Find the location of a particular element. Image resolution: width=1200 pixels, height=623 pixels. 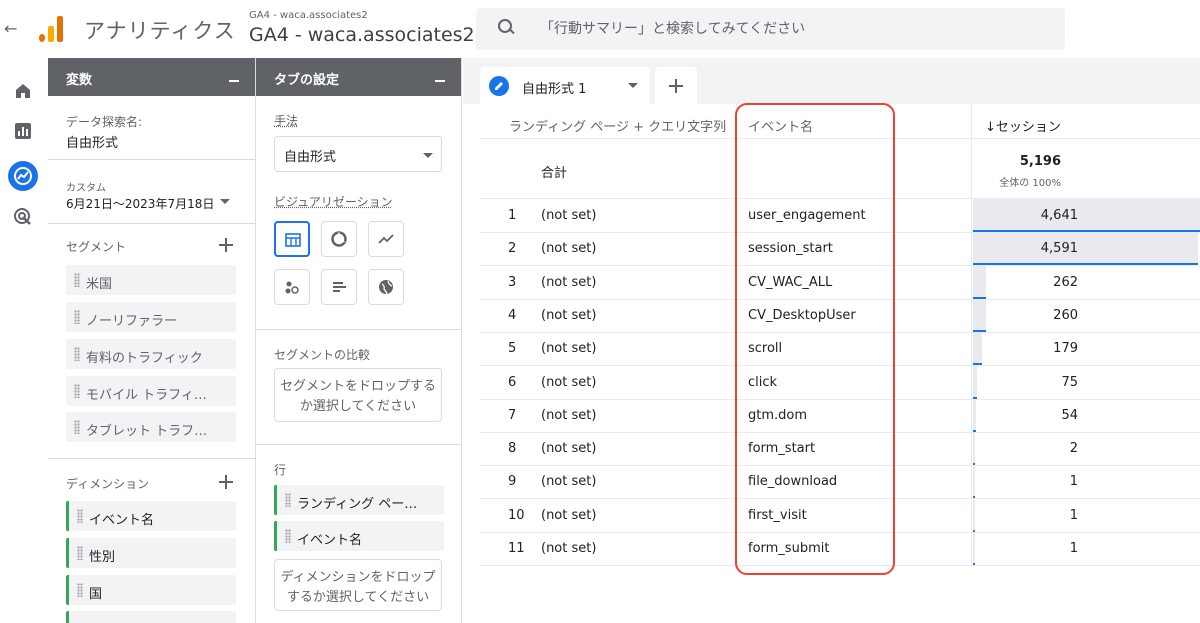

total-label: 合計 is located at coordinates (554, 173).